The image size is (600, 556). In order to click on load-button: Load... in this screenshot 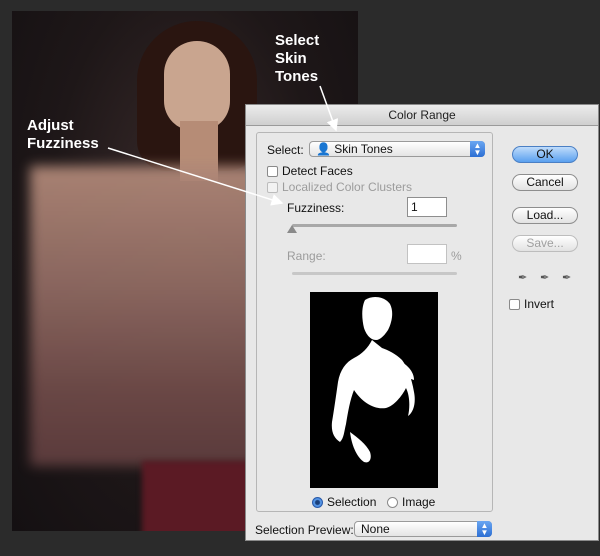, I will do `click(545, 215)`.